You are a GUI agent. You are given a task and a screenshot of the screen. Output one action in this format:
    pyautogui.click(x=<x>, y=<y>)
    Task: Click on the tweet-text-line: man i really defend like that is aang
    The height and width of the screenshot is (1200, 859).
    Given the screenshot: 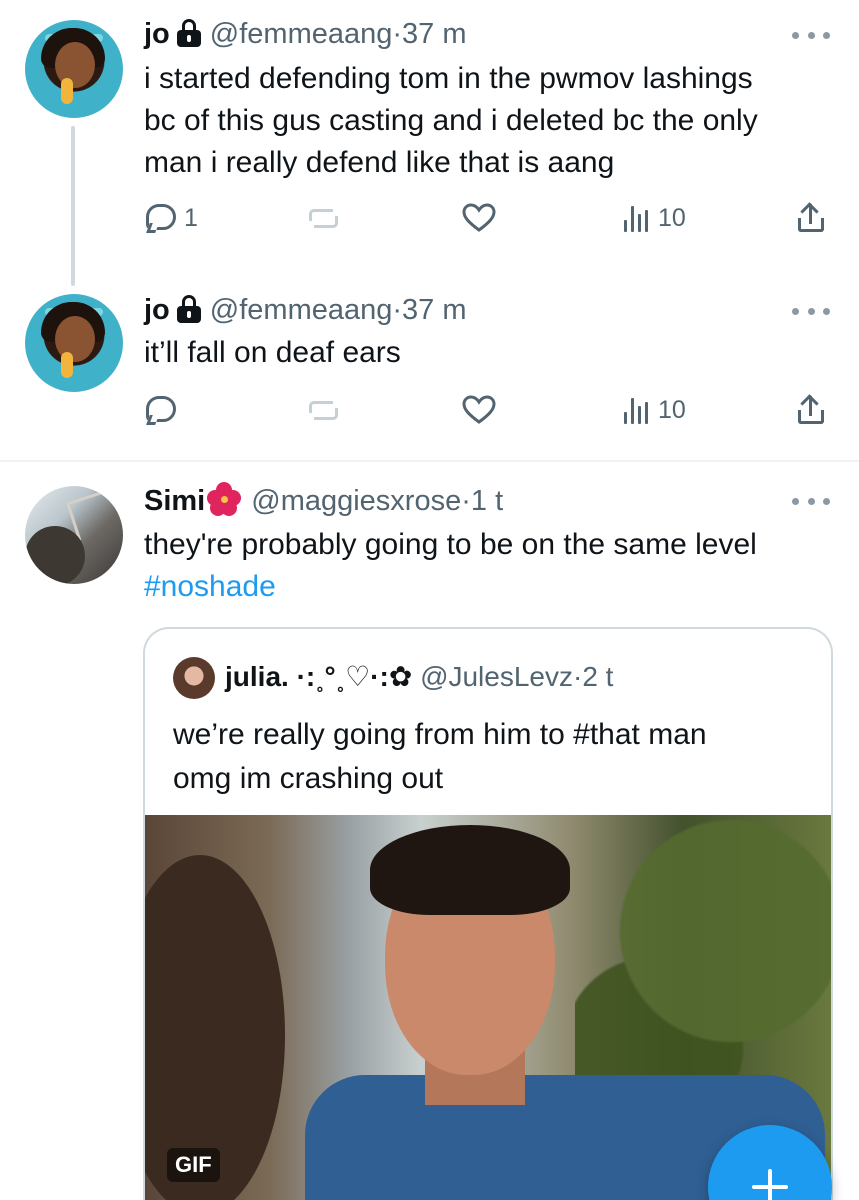 What is the action you would take?
    pyautogui.click(x=379, y=162)
    